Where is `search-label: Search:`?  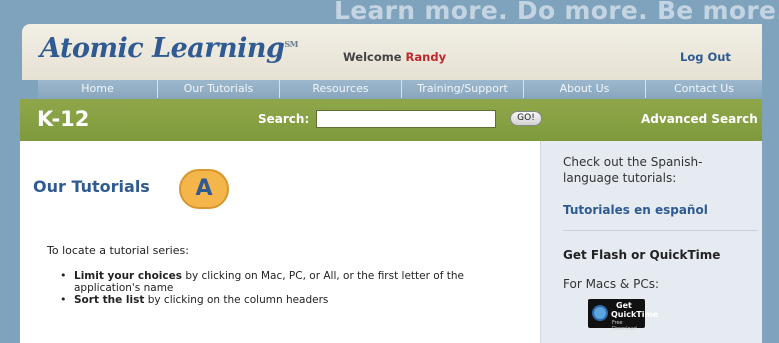 search-label: Search: is located at coordinates (284, 119).